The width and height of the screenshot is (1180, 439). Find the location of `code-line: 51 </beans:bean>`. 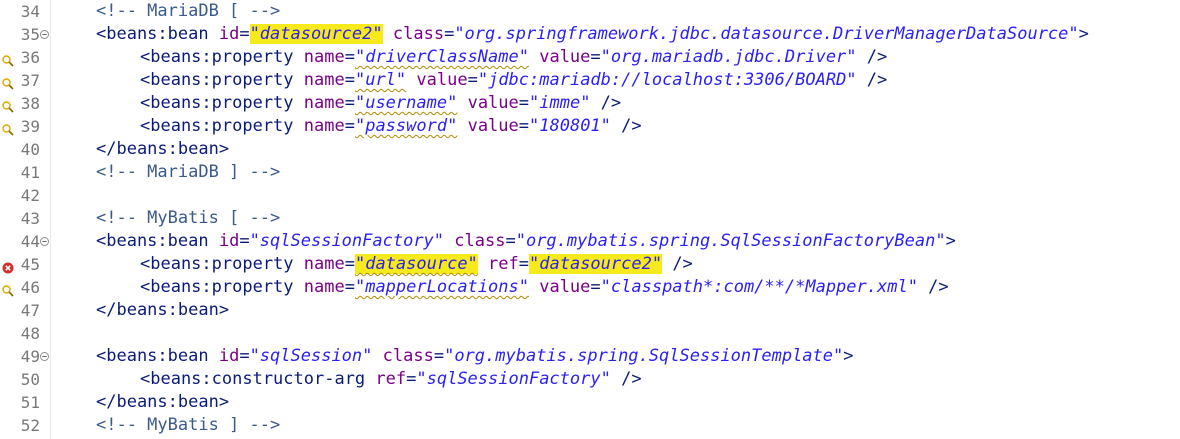

code-line: 51 </beans:bean> is located at coordinates (590, 402).